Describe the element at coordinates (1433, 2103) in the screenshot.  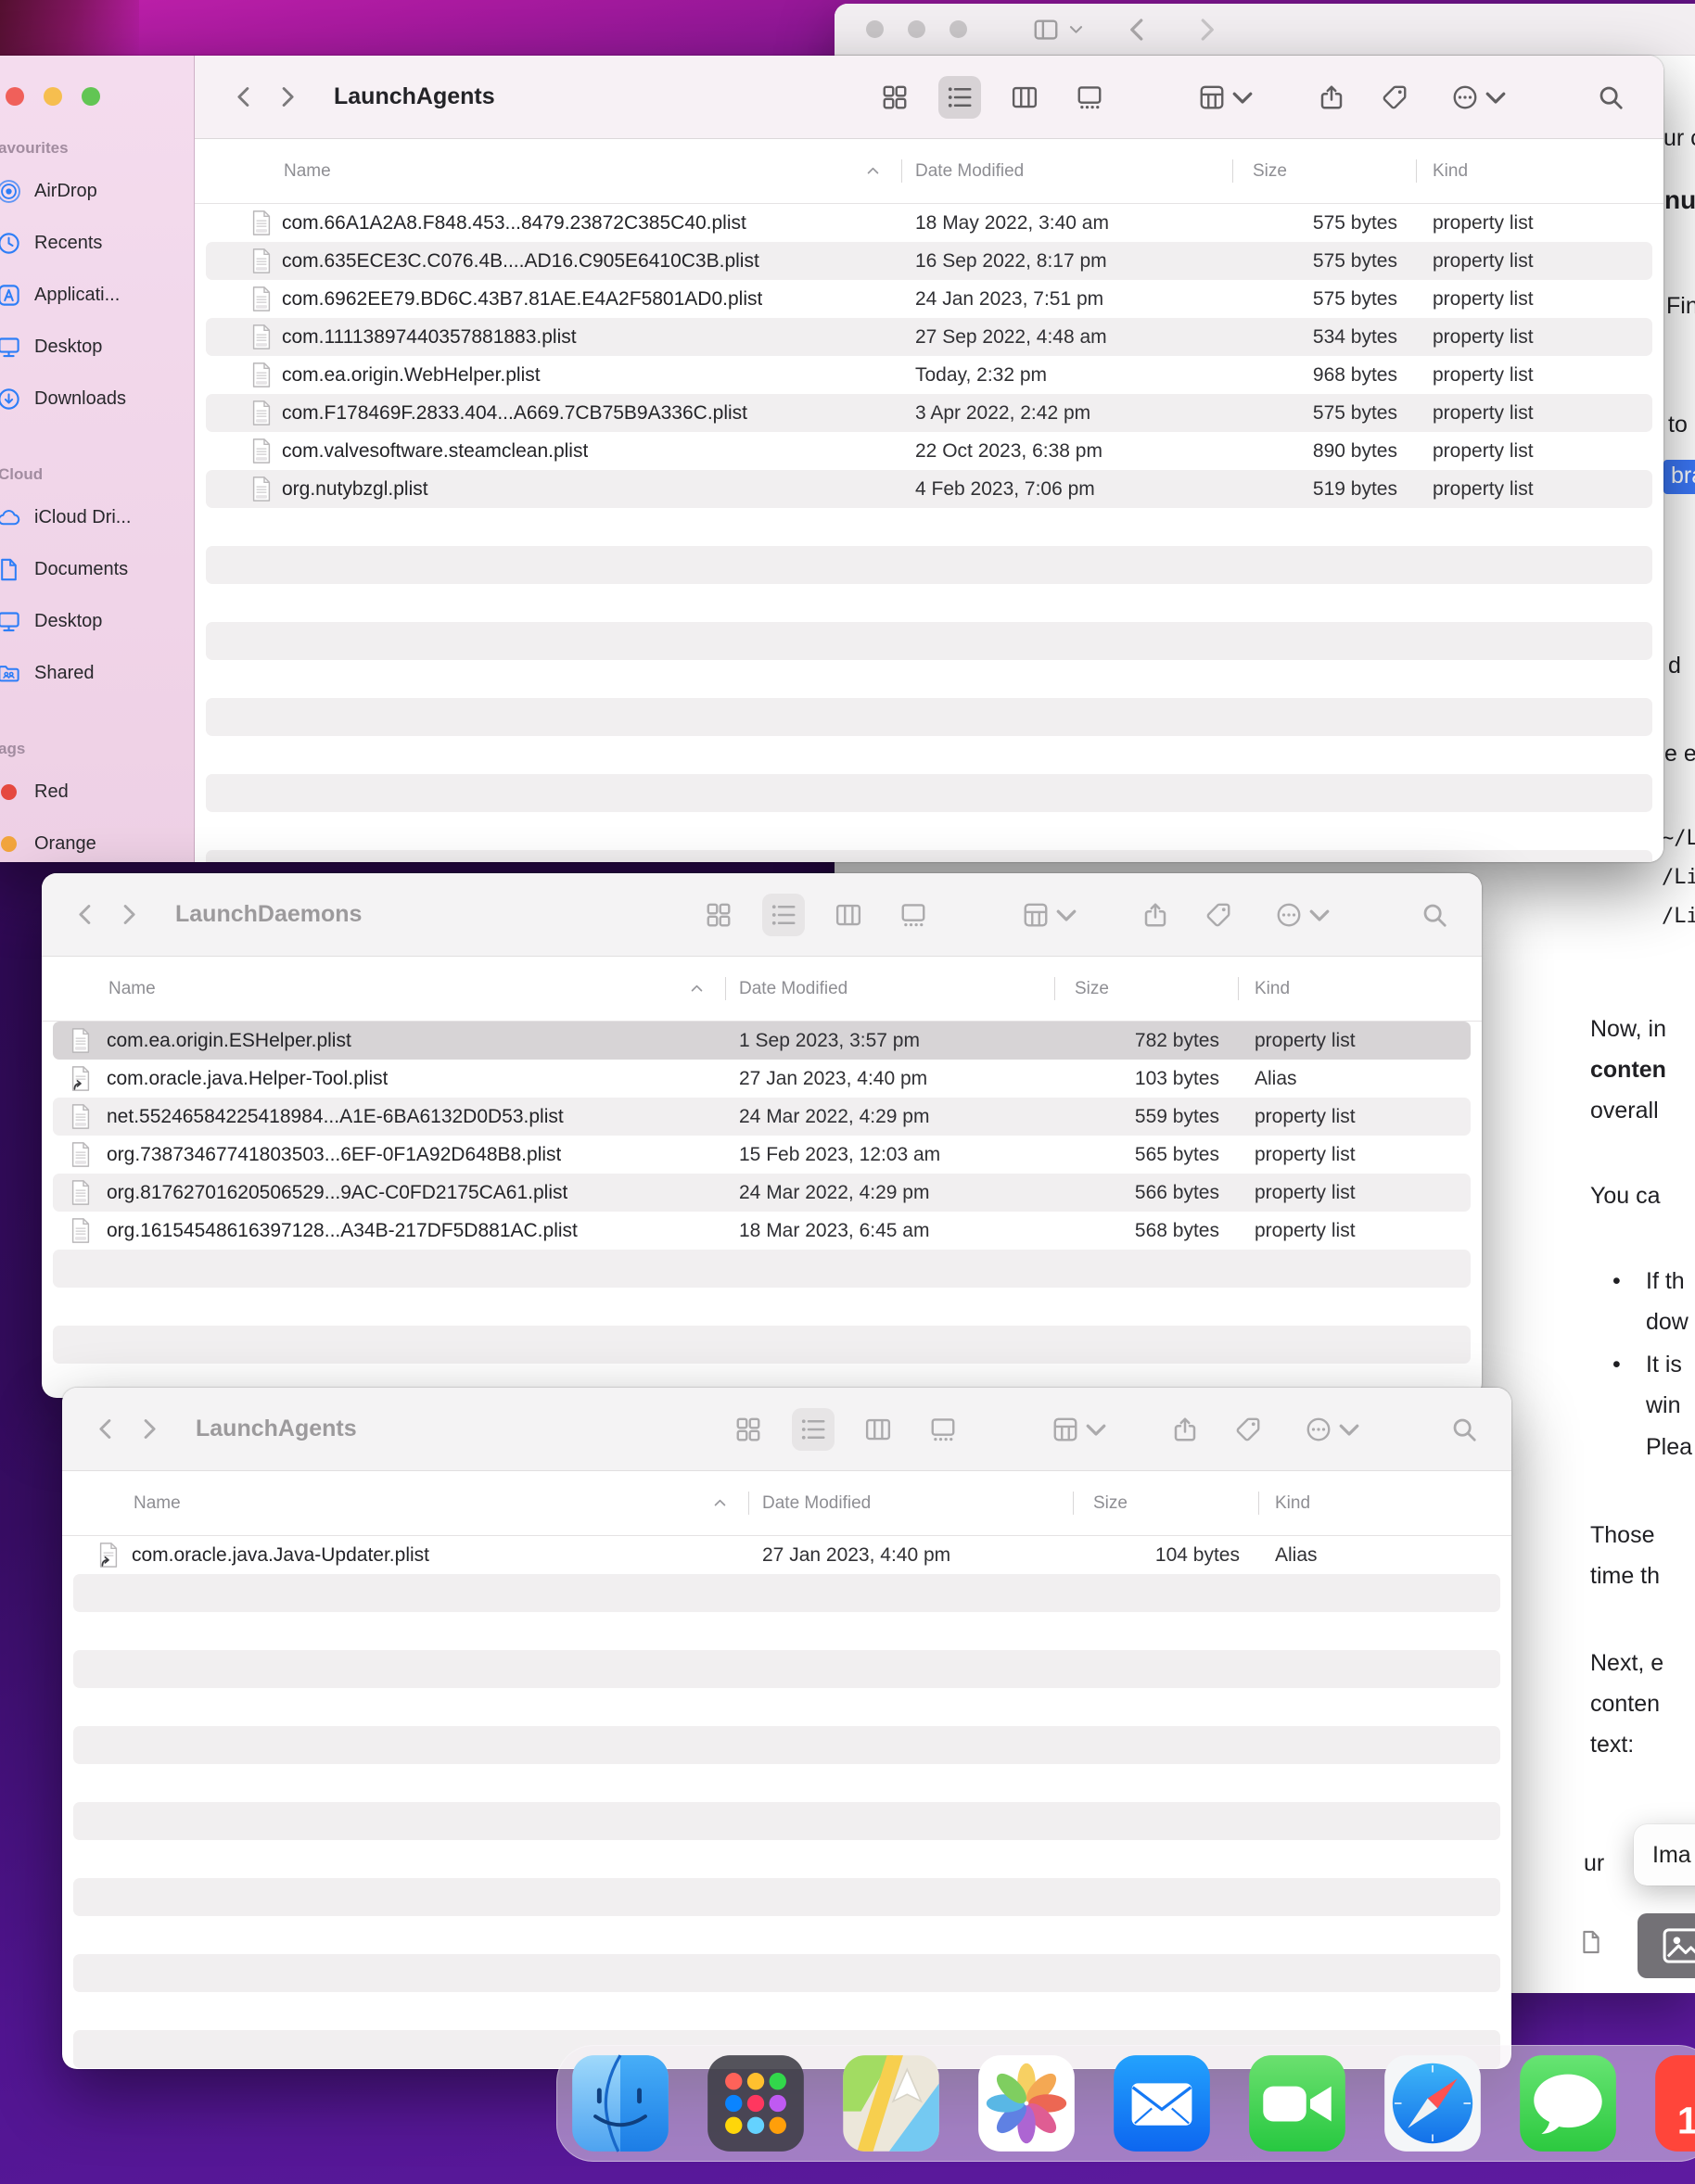
I see `dock-icon-safari` at that location.